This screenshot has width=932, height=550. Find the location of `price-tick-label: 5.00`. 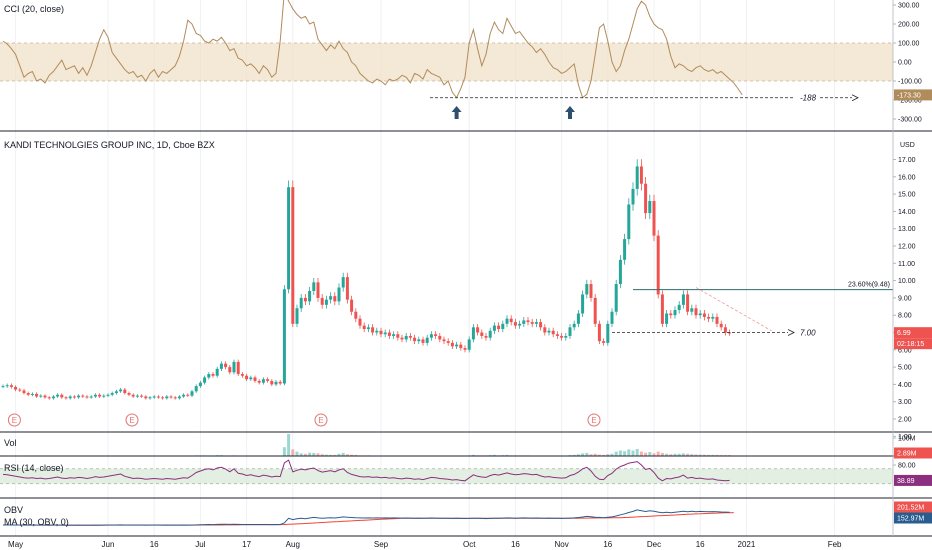

price-tick-label: 5.00 is located at coordinates (905, 368).